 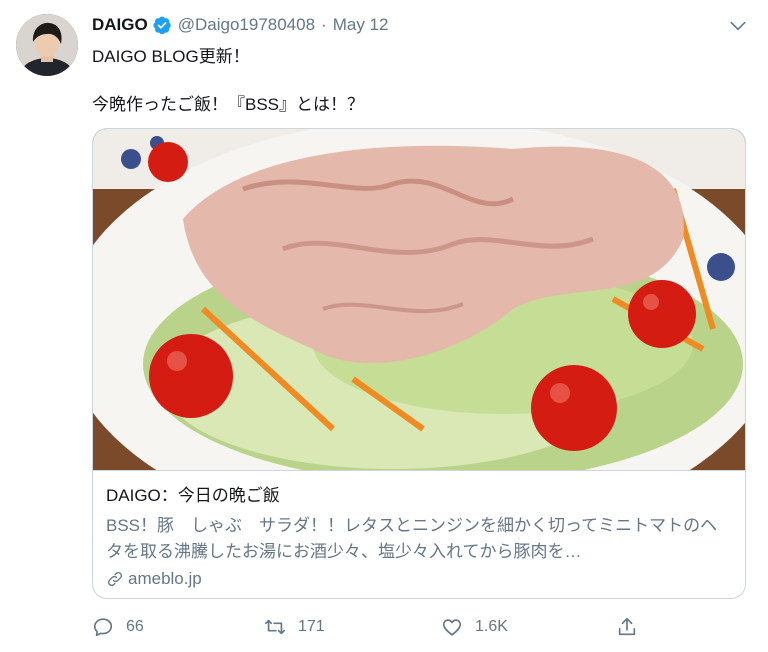 I want to click on tweet-header: DAIGO @Daigo19780408 · May 12, so click(x=240, y=25).